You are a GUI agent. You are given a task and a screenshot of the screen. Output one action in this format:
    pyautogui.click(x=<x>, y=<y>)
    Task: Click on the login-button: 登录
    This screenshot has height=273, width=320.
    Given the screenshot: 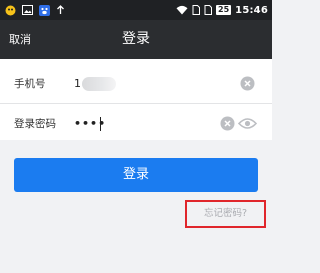 What is the action you would take?
    pyautogui.click(x=136, y=175)
    